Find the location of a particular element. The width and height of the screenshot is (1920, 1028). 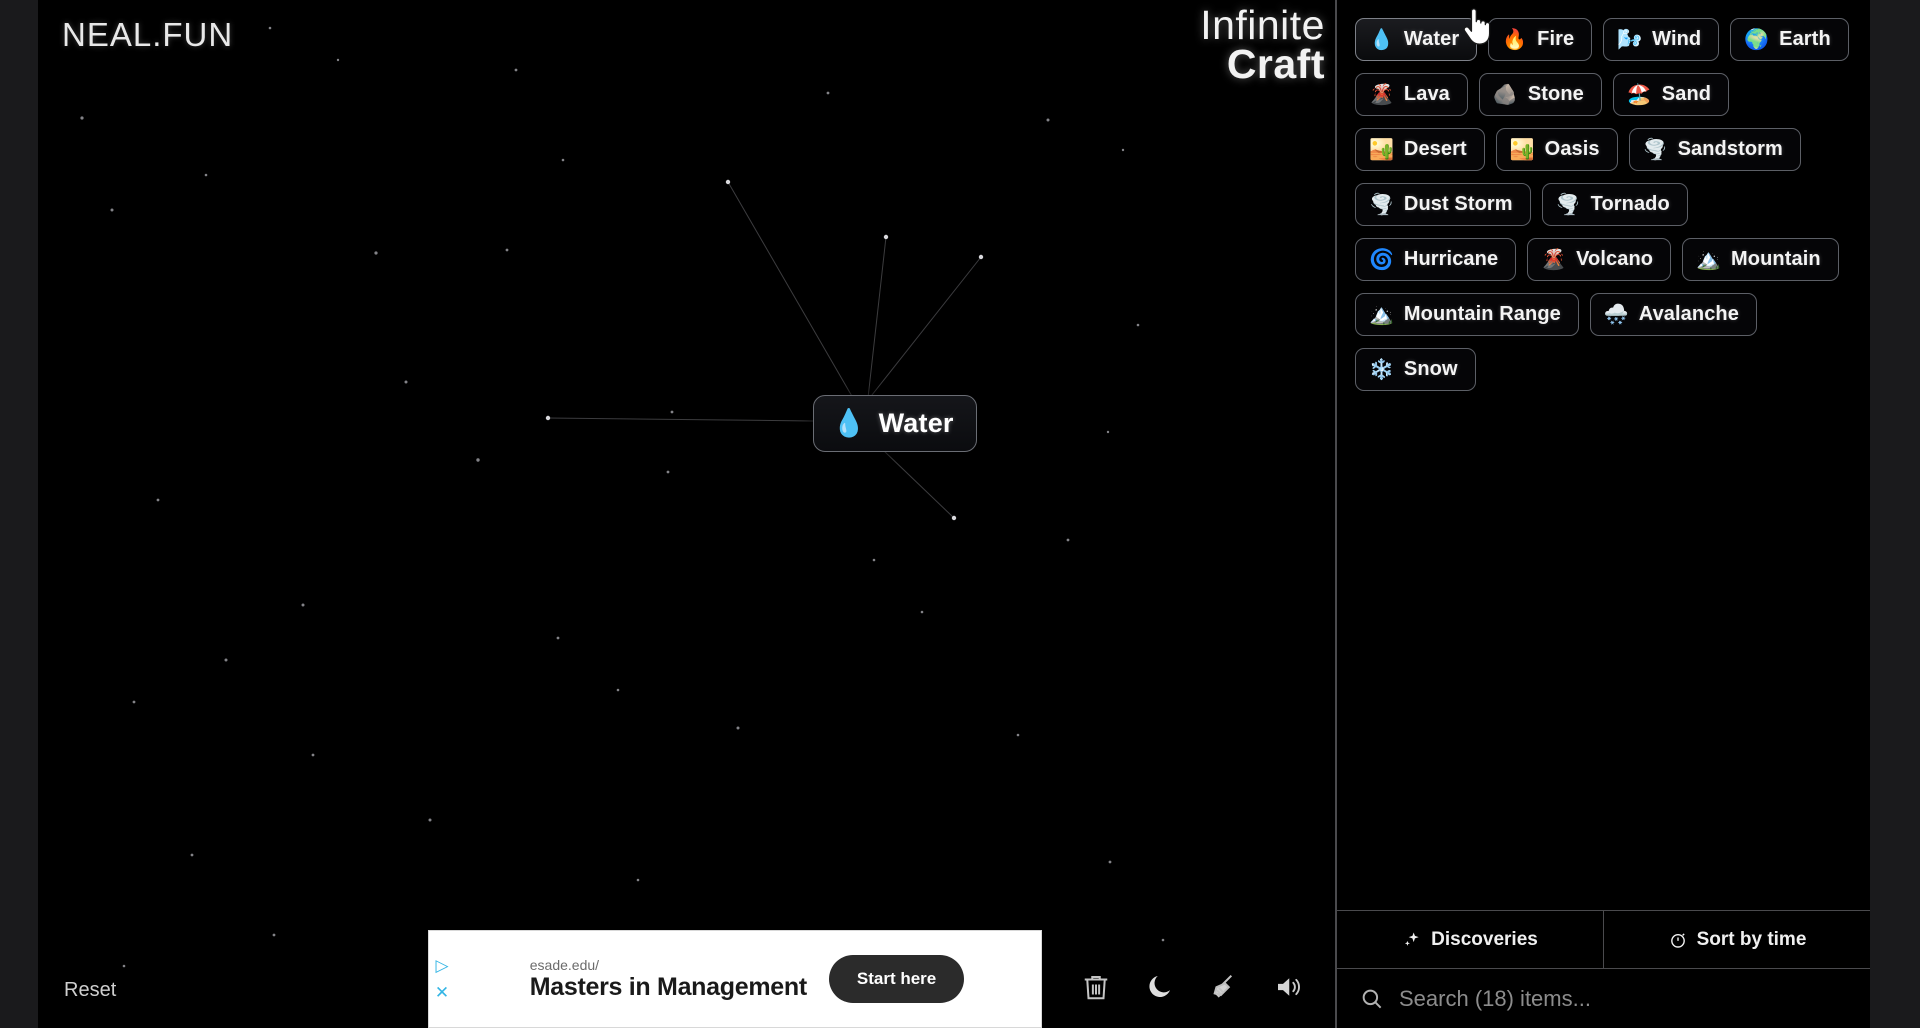

search-bar is located at coordinates (1603, 998).